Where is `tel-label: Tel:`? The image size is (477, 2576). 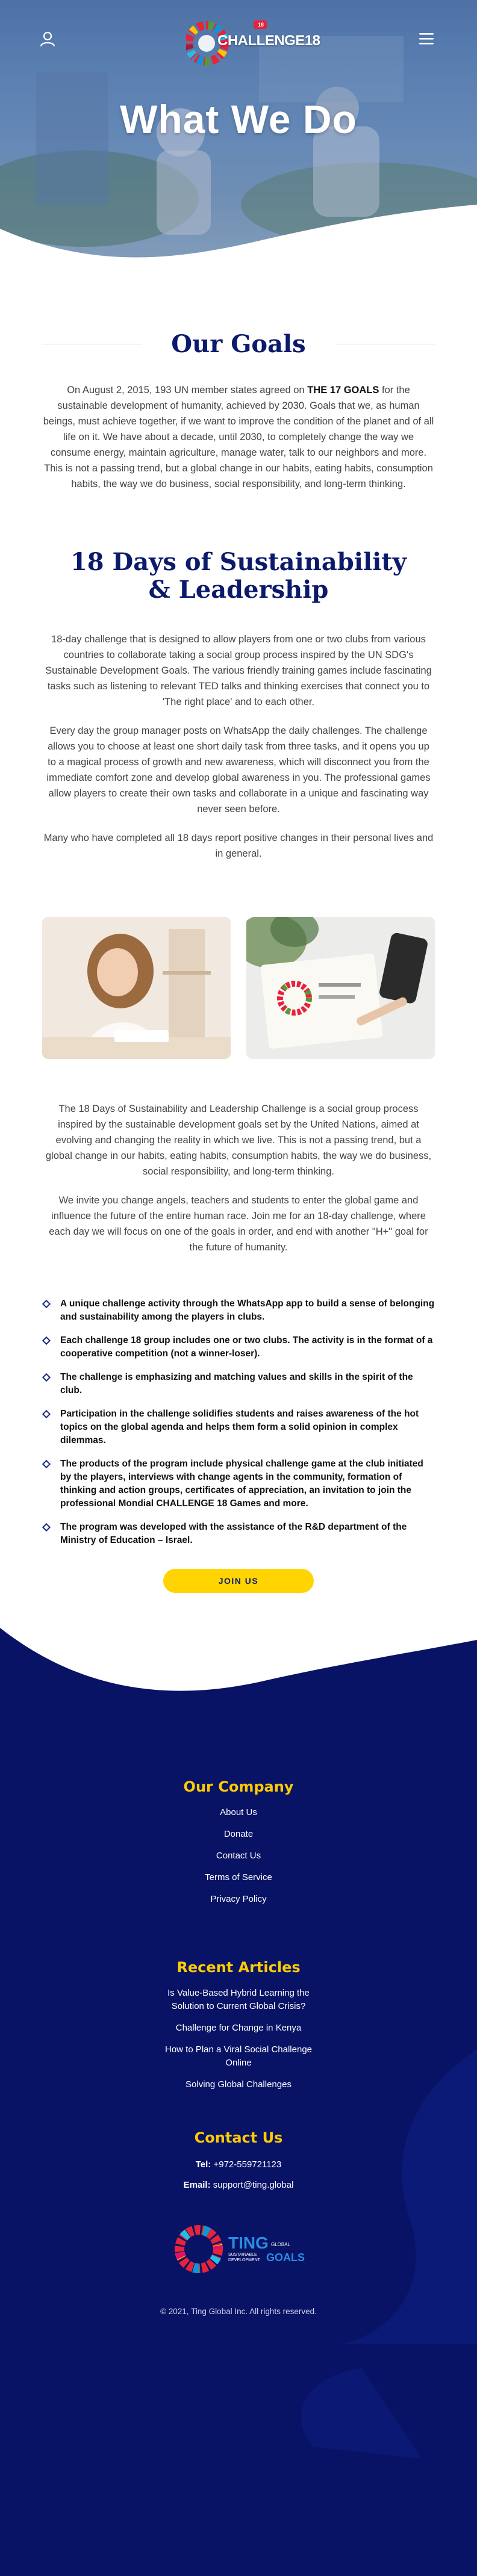 tel-label: Tel: is located at coordinates (203, 2164).